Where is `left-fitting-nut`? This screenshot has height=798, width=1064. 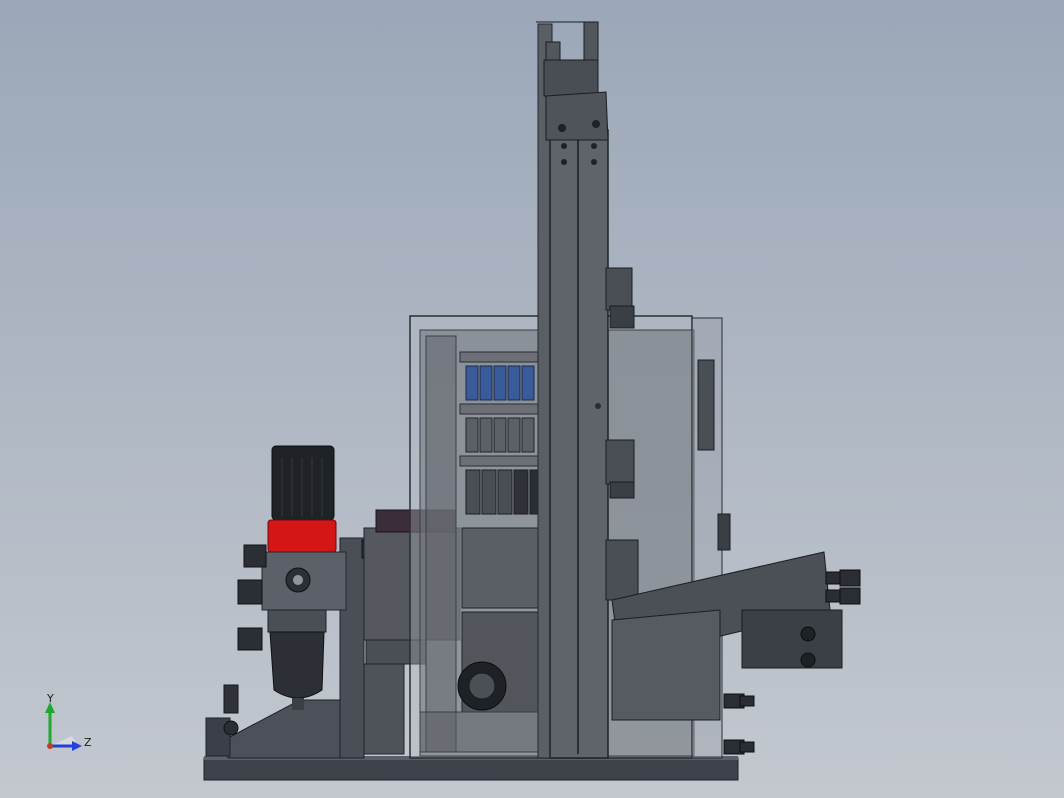 left-fitting-nut is located at coordinates (231, 728).